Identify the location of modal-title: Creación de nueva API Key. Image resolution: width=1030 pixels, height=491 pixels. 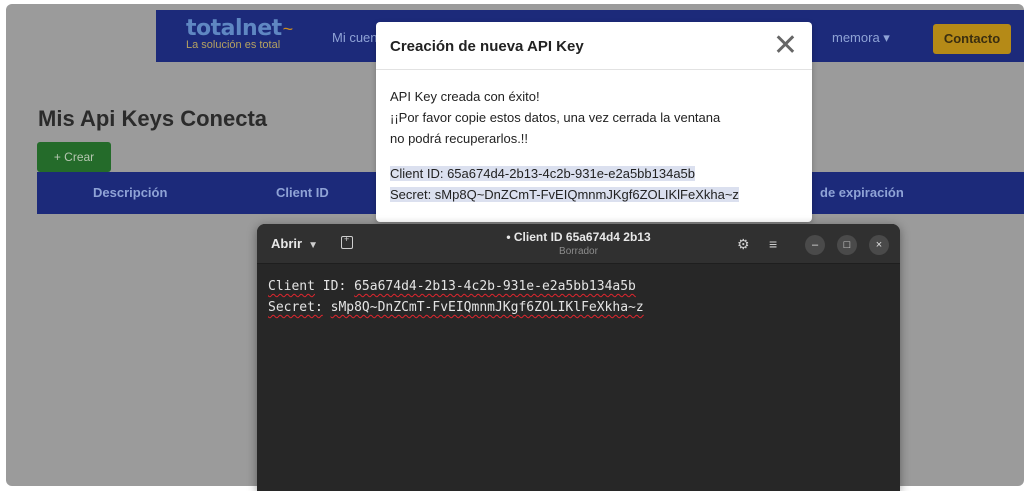
(487, 46).